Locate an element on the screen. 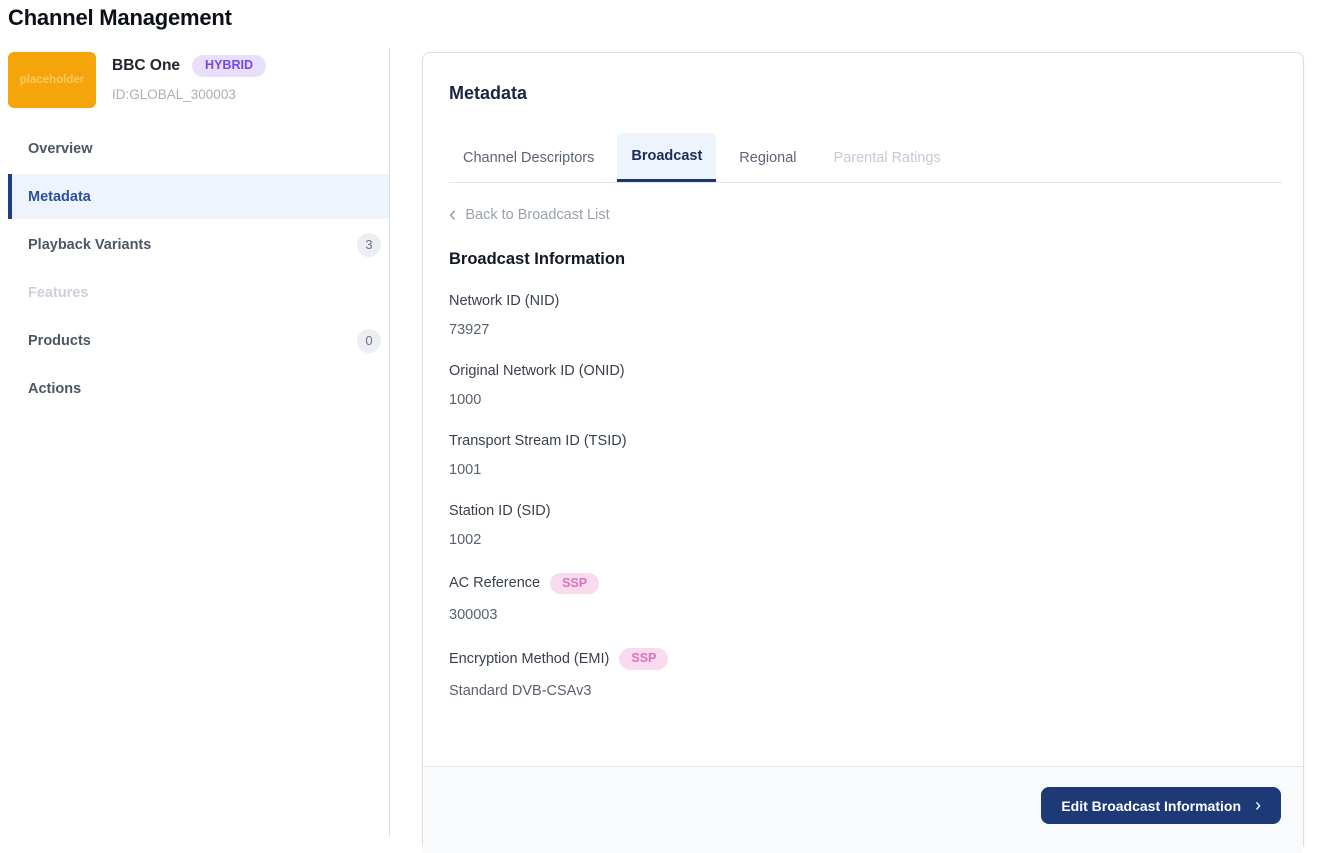 This screenshot has width=1320, height=853. channel-logo: placeholder is located at coordinates (52, 80).